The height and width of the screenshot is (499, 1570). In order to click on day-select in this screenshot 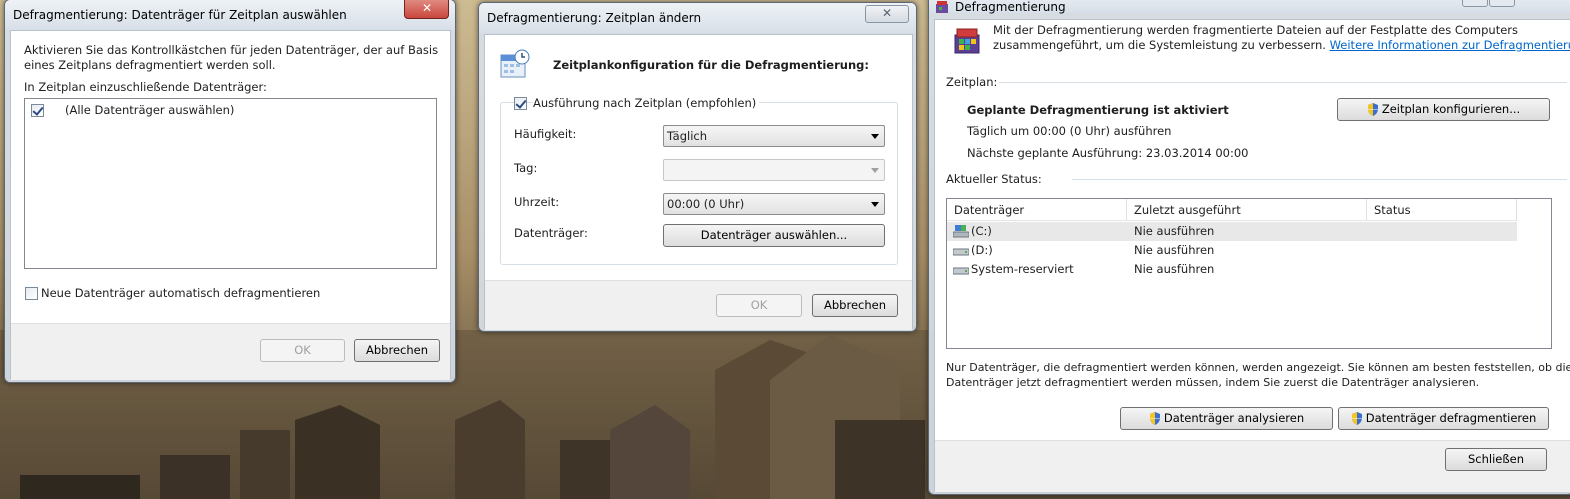, I will do `click(774, 170)`.